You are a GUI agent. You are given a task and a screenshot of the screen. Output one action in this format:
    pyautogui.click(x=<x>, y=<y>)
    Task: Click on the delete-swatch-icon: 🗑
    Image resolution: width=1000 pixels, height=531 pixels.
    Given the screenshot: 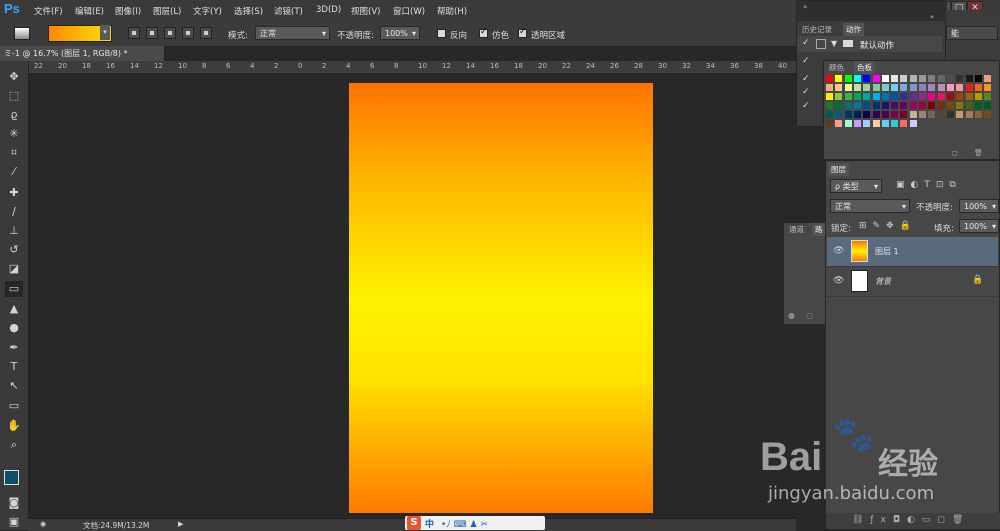 What is the action you would take?
    pyautogui.click(x=978, y=153)
    